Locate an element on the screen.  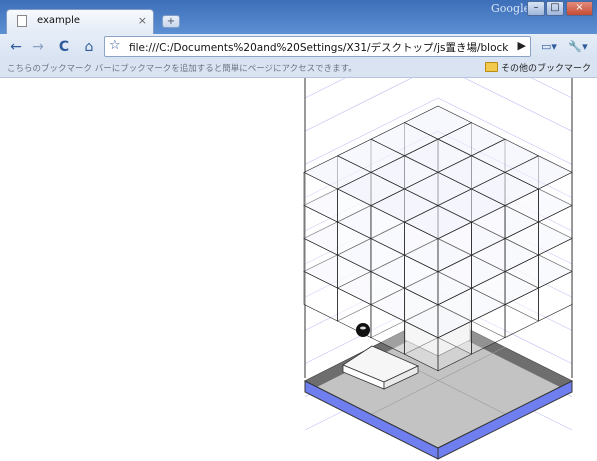
bookmark-star-icon: ☆ is located at coordinates (115, 45).